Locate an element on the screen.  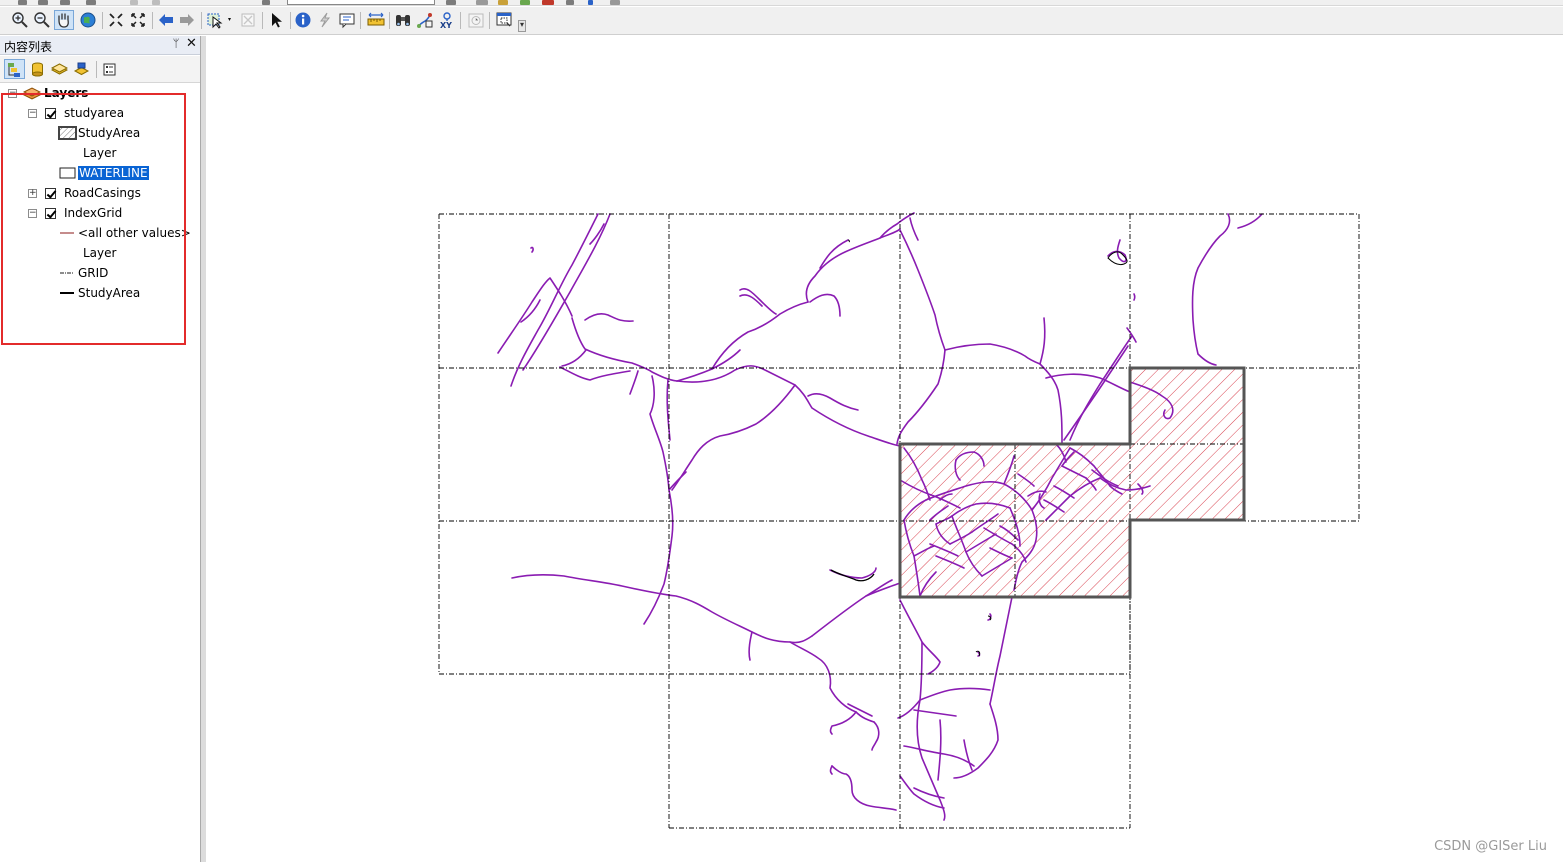
indexgrid-visibility-checkbox is located at coordinates (50, 213).